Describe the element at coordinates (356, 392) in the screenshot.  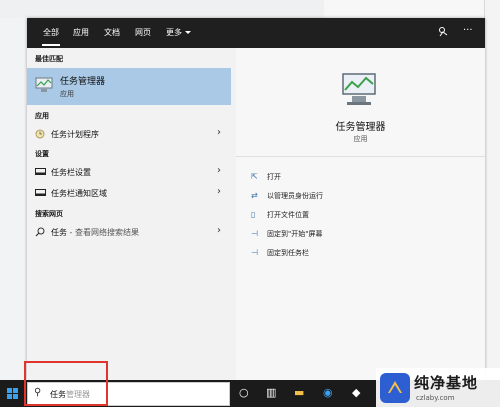
I see `app-icon: ◆` at that location.